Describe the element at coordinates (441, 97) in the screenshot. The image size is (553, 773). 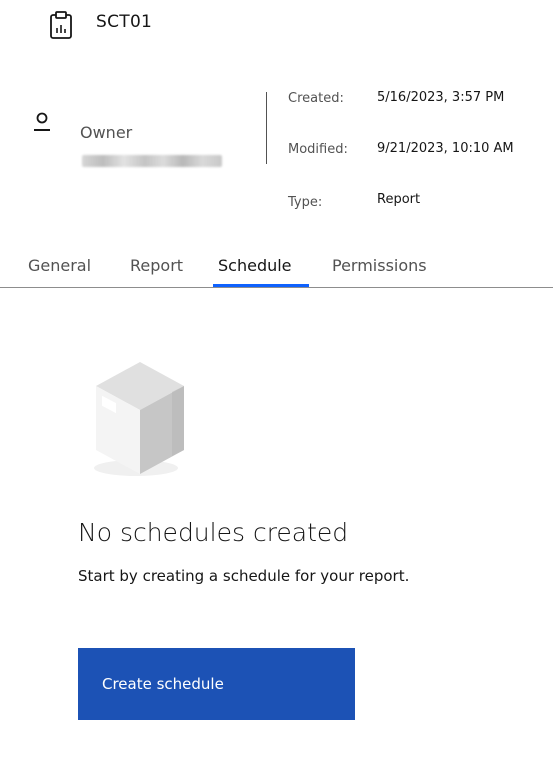
I see `created-value: 5/16/2023, 3:57 PM` at that location.